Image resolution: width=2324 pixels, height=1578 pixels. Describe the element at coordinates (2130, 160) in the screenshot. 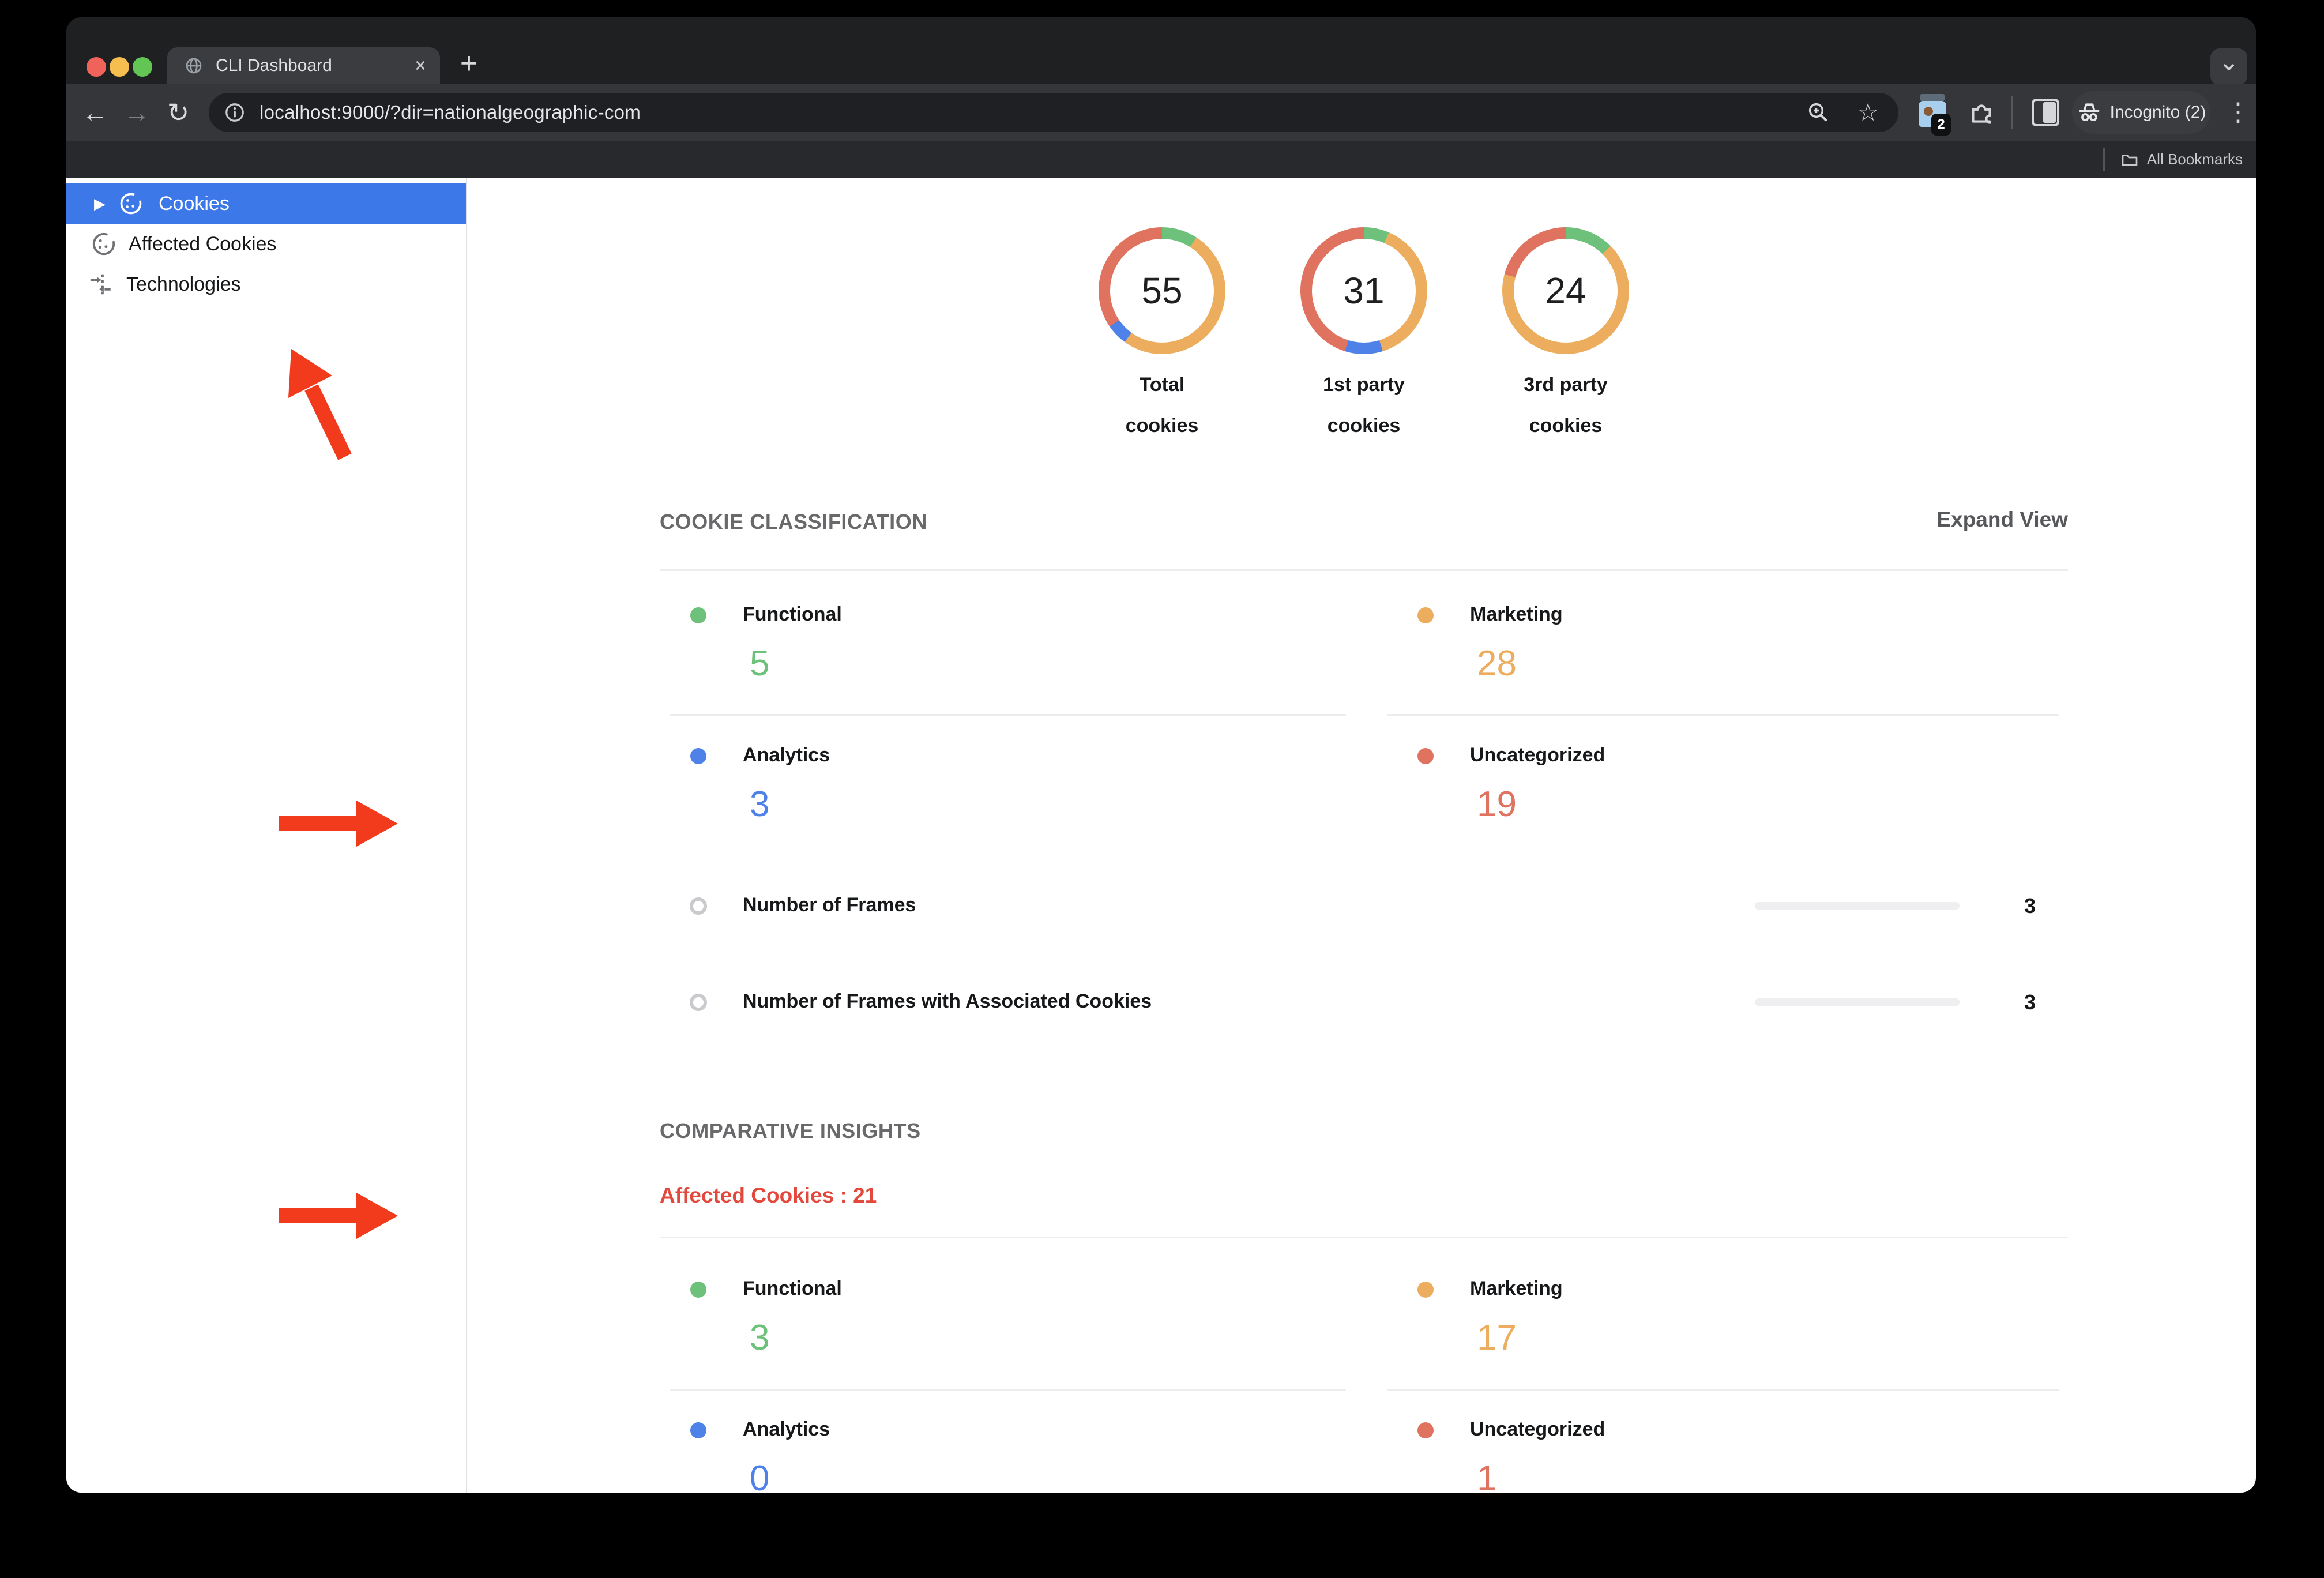

I see `folder-icon` at that location.